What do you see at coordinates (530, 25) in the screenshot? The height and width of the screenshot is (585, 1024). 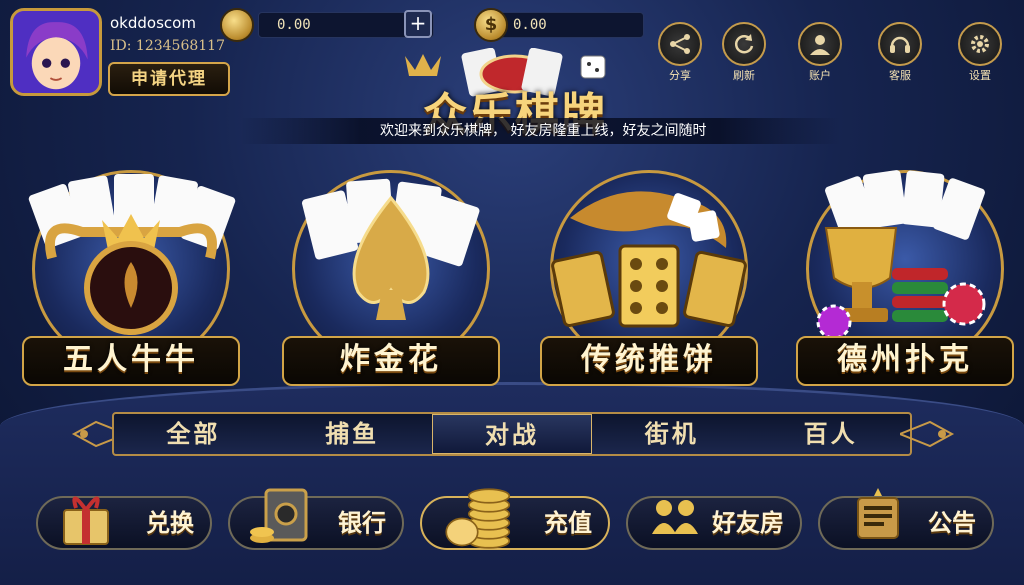 I see `cash-balance-value: 0.00` at bounding box center [530, 25].